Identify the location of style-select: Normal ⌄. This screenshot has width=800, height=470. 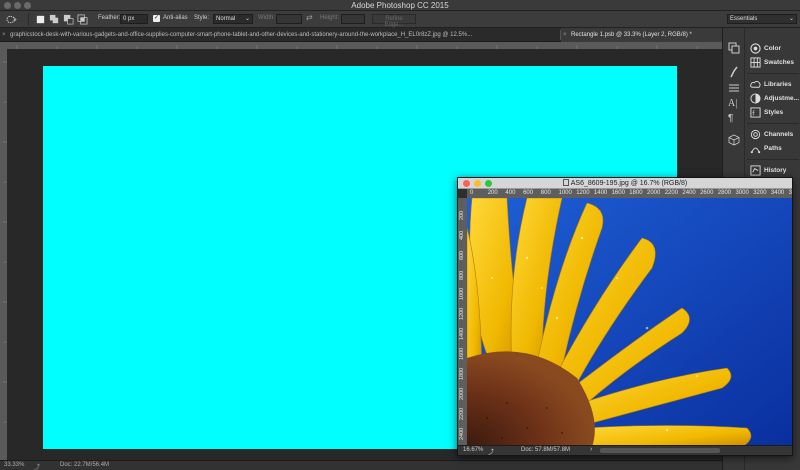
(233, 19).